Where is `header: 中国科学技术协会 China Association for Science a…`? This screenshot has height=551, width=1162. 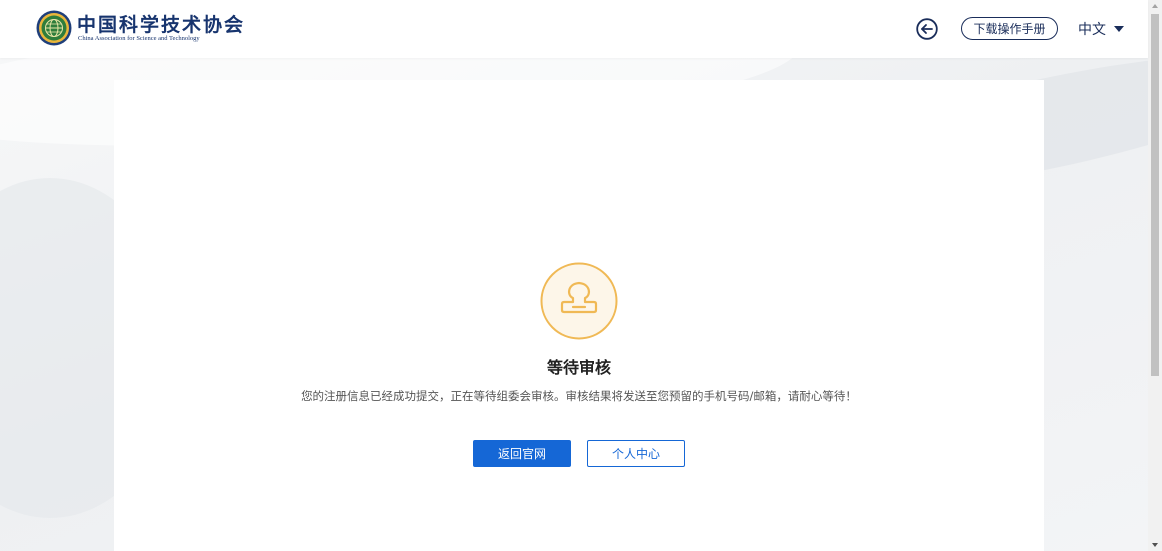
header: 中国科学技术协会 China Association for Science a… is located at coordinates (574, 29).